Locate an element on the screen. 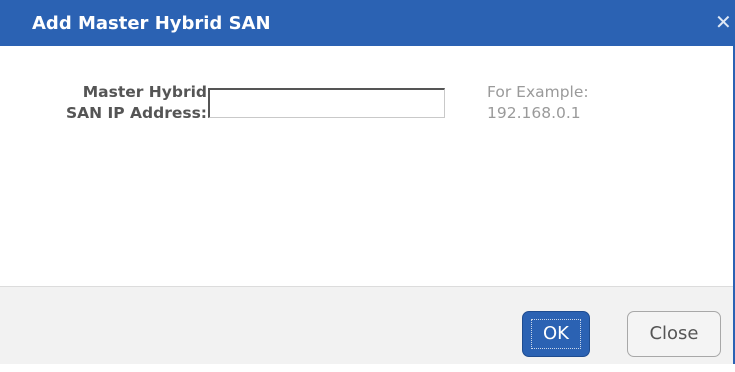 This screenshot has width=735, height=372. ok-button-label: OK is located at coordinates (556, 333).